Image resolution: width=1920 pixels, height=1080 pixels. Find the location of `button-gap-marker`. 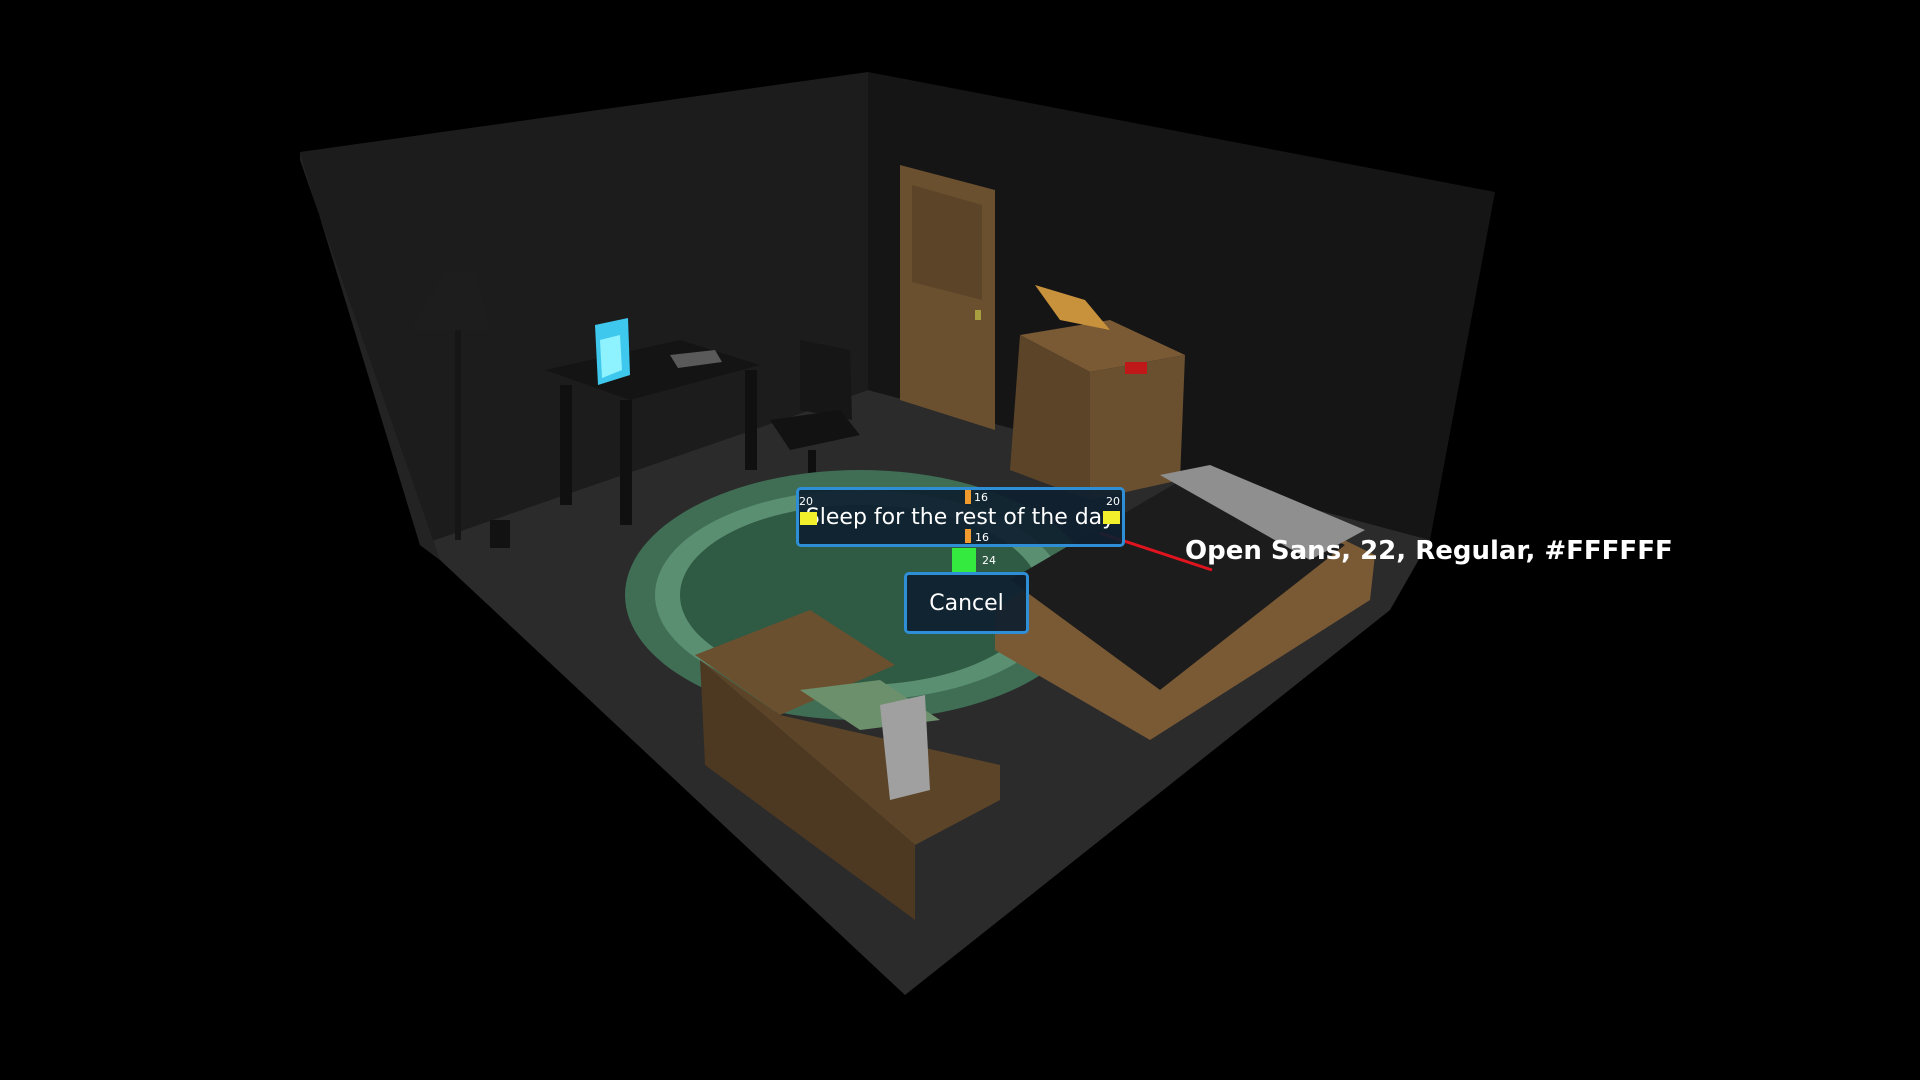

button-gap-marker is located at coordinates (964, 560).